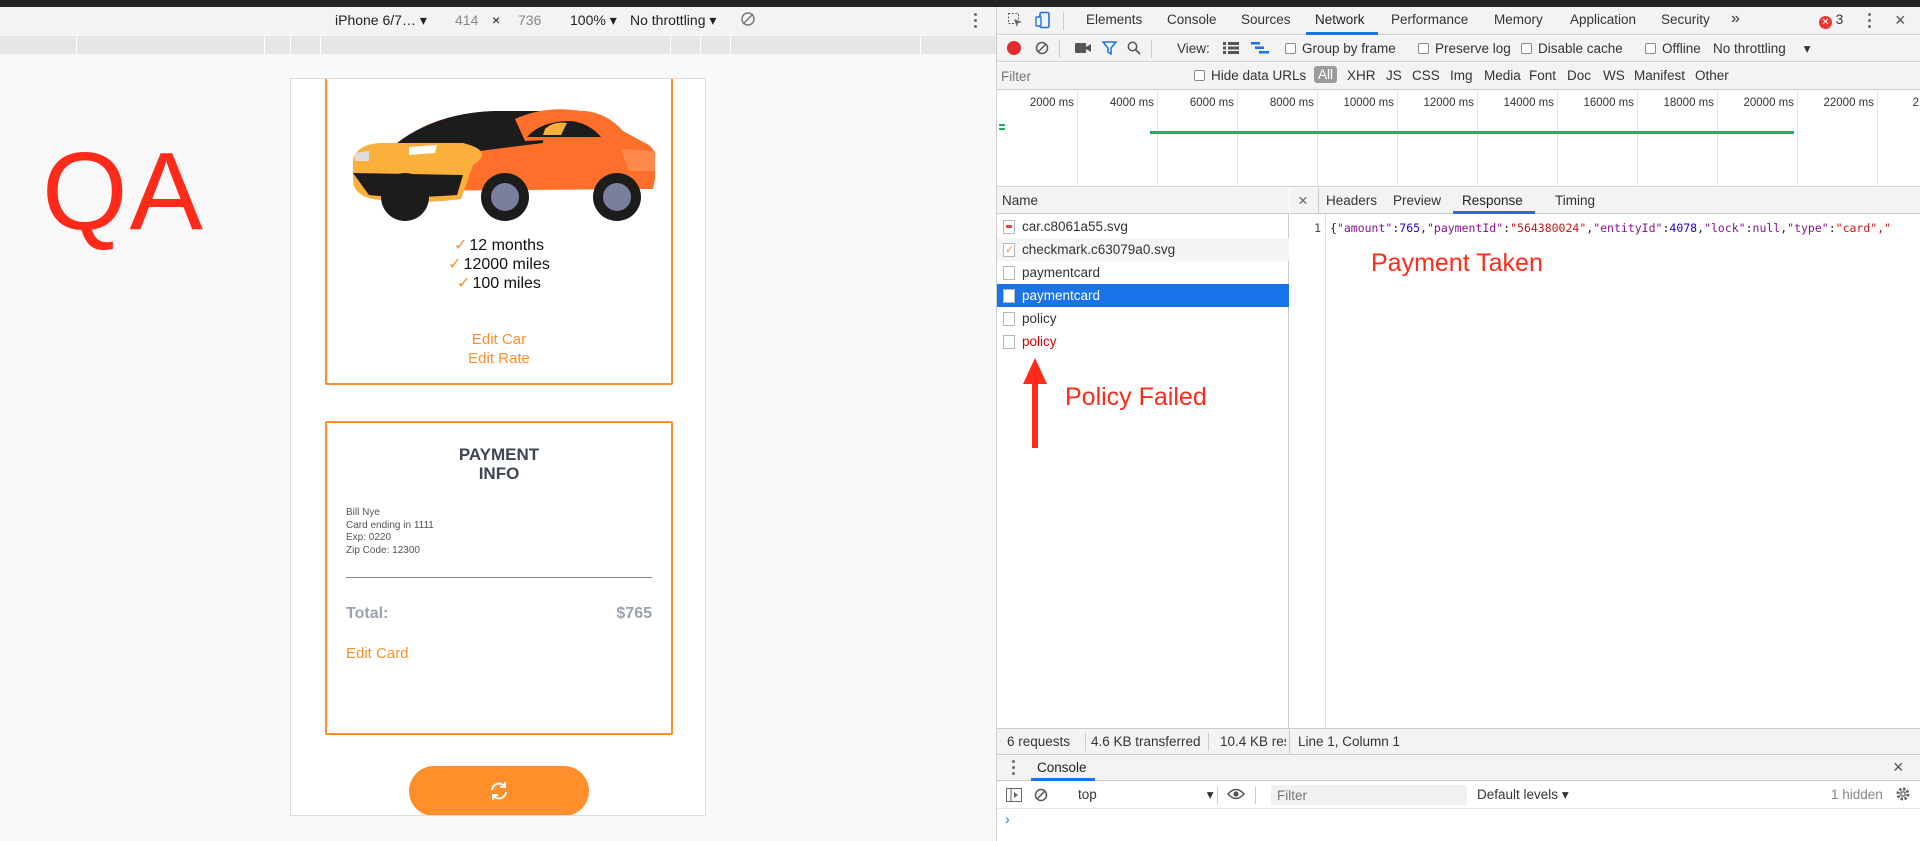  I want to click on type-filter-font: Font, so click(1542, 75).